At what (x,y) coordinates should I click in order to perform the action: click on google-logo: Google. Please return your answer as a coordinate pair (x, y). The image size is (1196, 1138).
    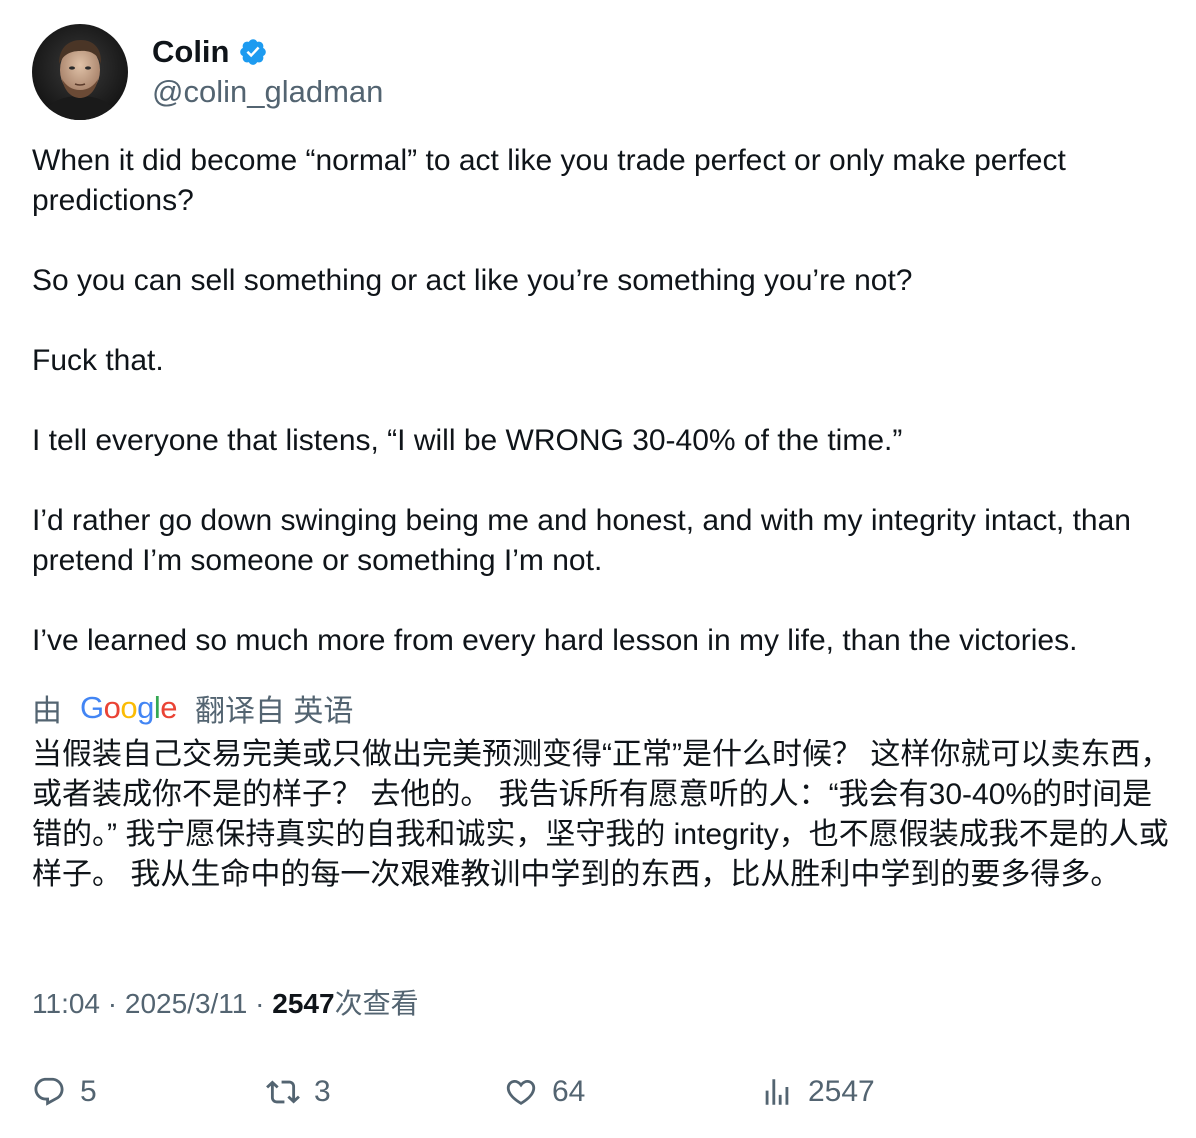
    Looking at the image, I should click on (129, 708).